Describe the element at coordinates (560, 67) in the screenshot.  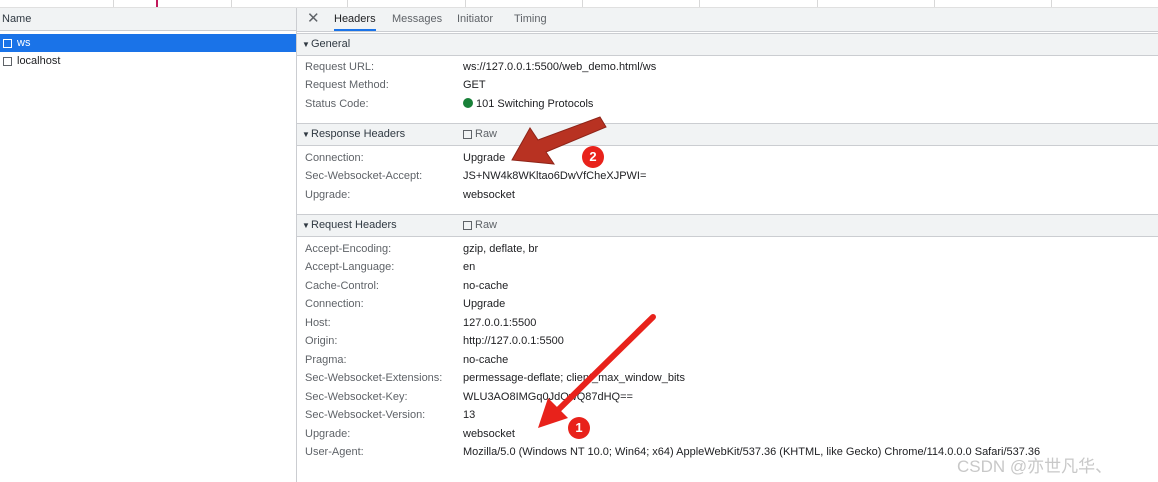
I see `header-value: ws://127.0.0.1:5500/web_demo.html/ws` at that location.